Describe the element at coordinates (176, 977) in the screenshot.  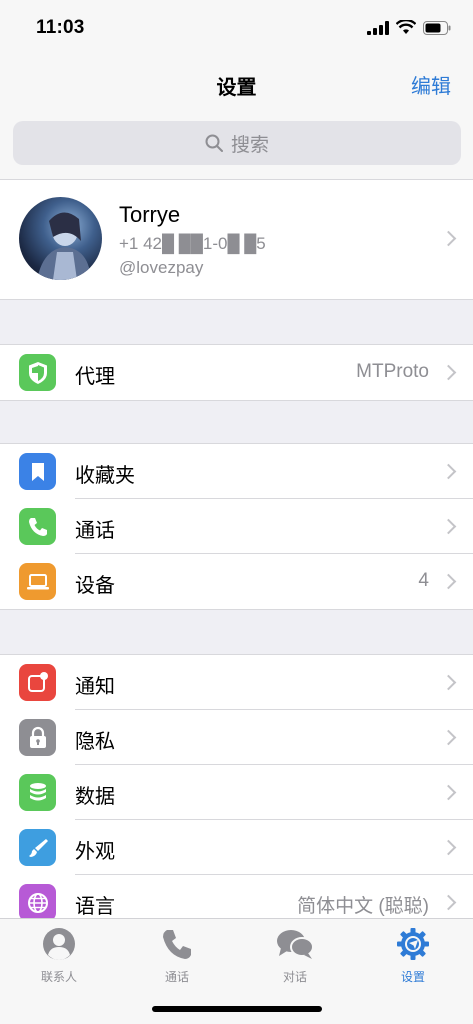
I see `tab-label: 通话` at that location.